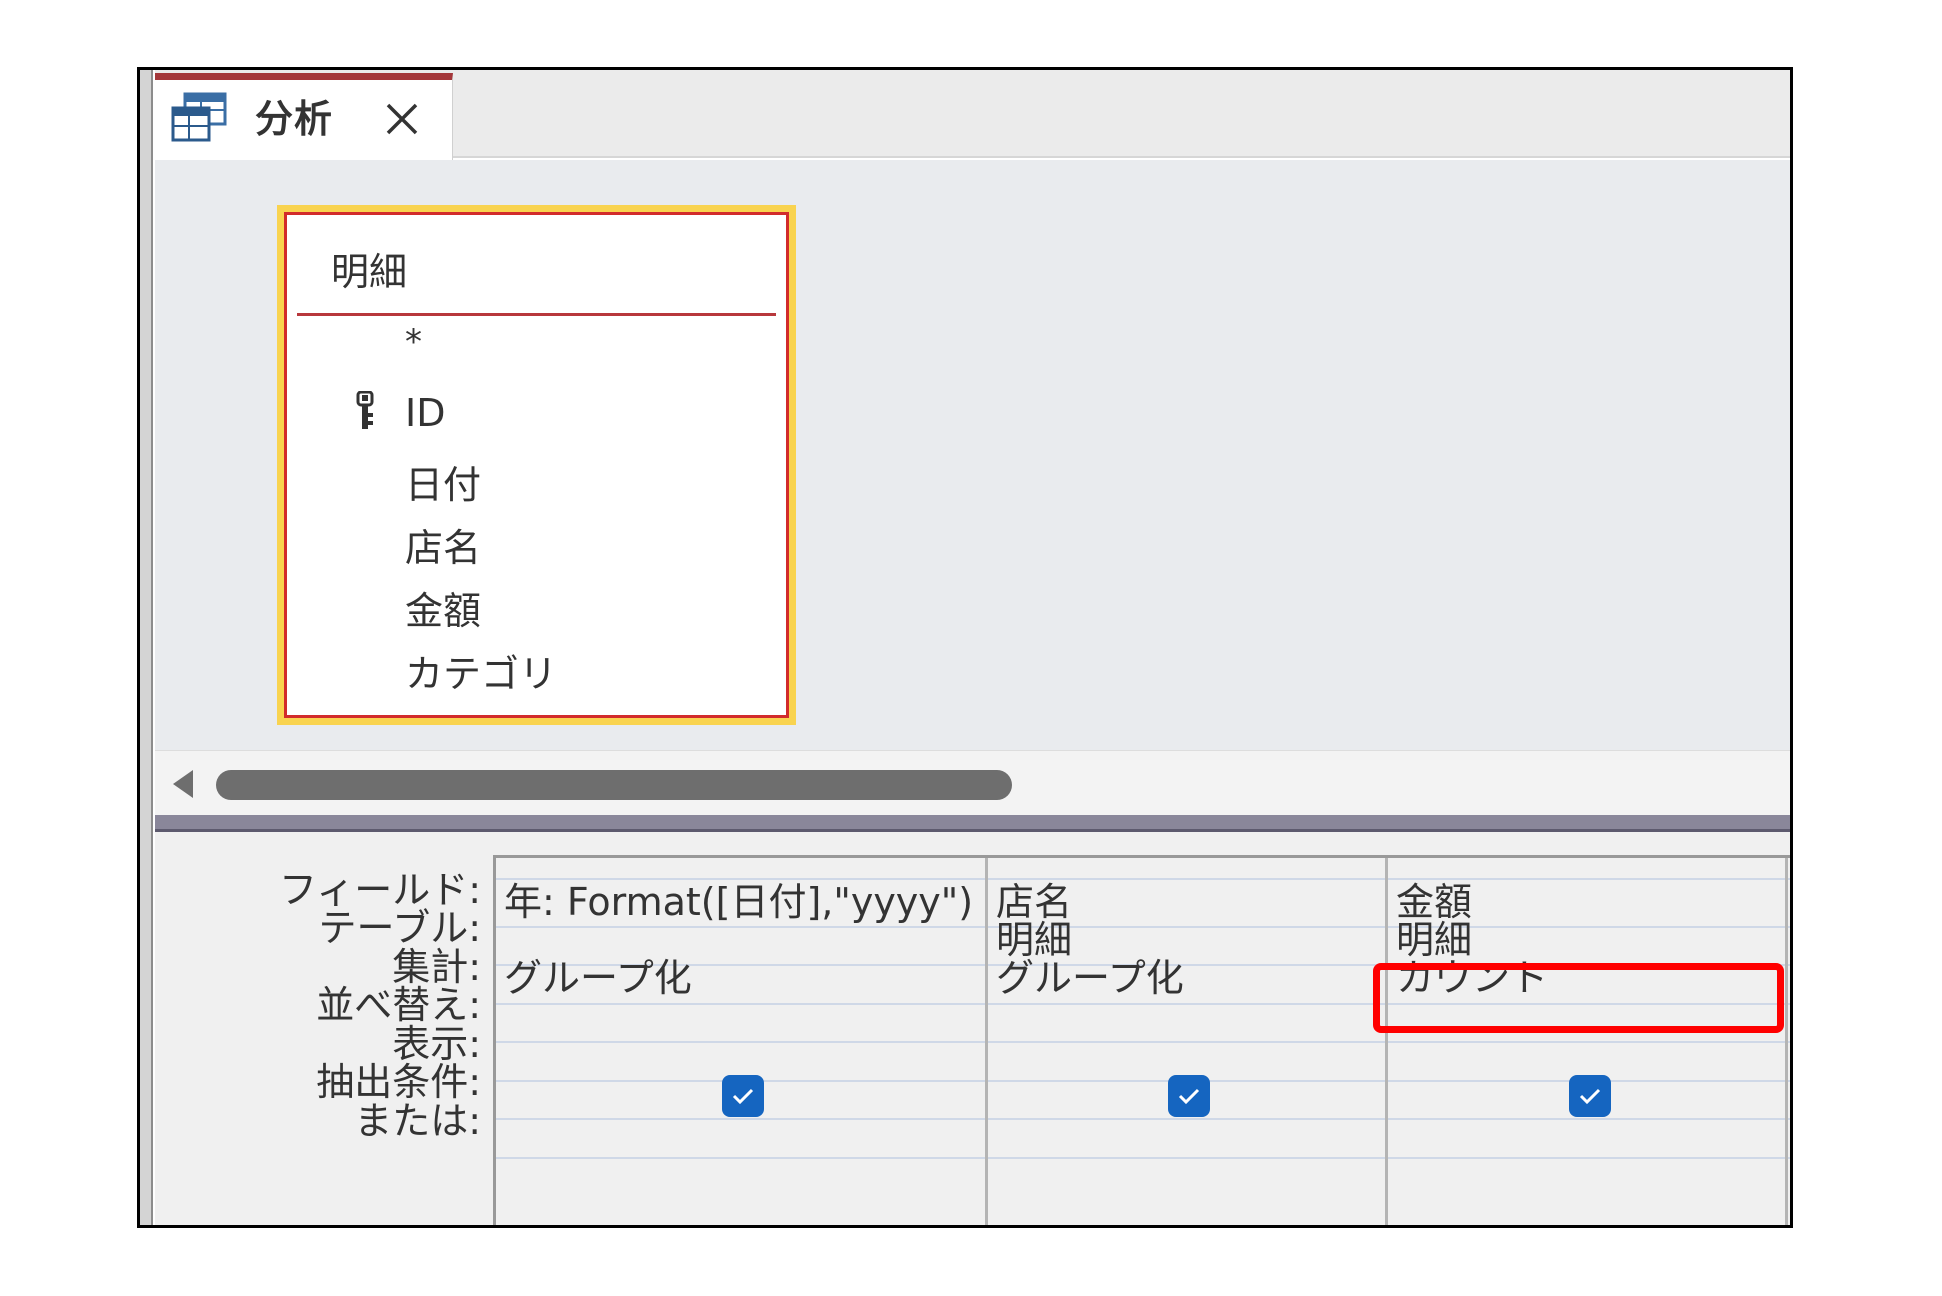 The image size is (1942, 1296). I want to click on row-label-or: または:, so click(417, 1121).